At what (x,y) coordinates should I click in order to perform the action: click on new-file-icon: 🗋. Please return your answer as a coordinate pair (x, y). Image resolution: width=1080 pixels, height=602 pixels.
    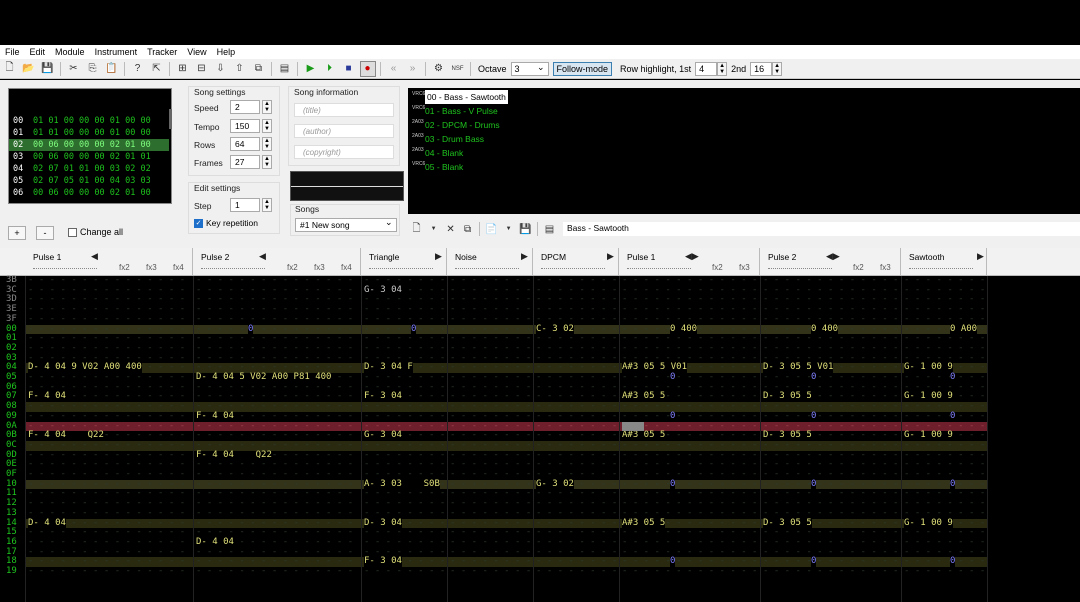
    Looking at the image, I should click on (10, 69).